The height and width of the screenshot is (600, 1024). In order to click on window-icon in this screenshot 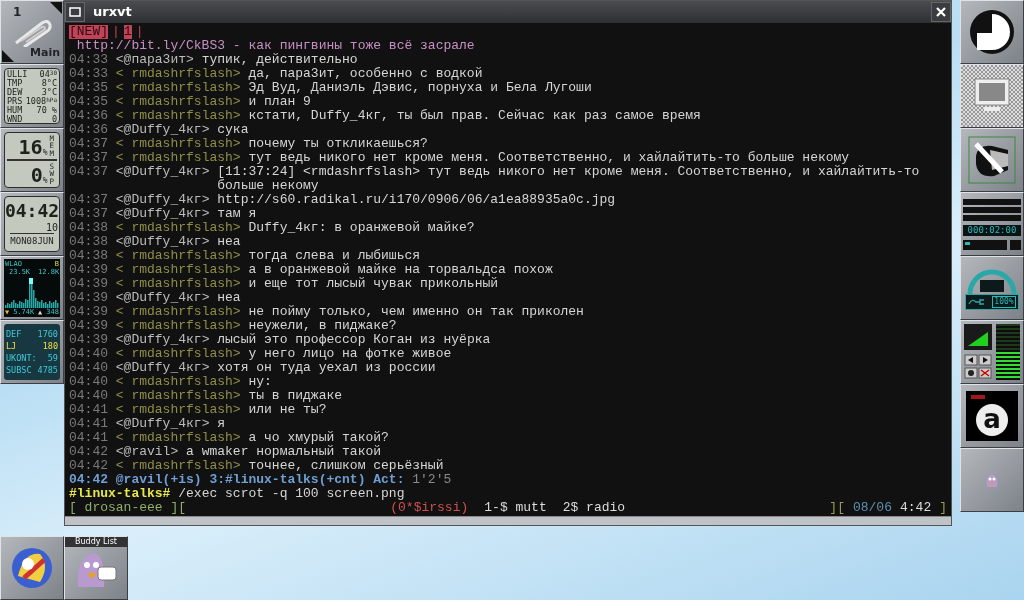, I will do `click(75, 12)`.